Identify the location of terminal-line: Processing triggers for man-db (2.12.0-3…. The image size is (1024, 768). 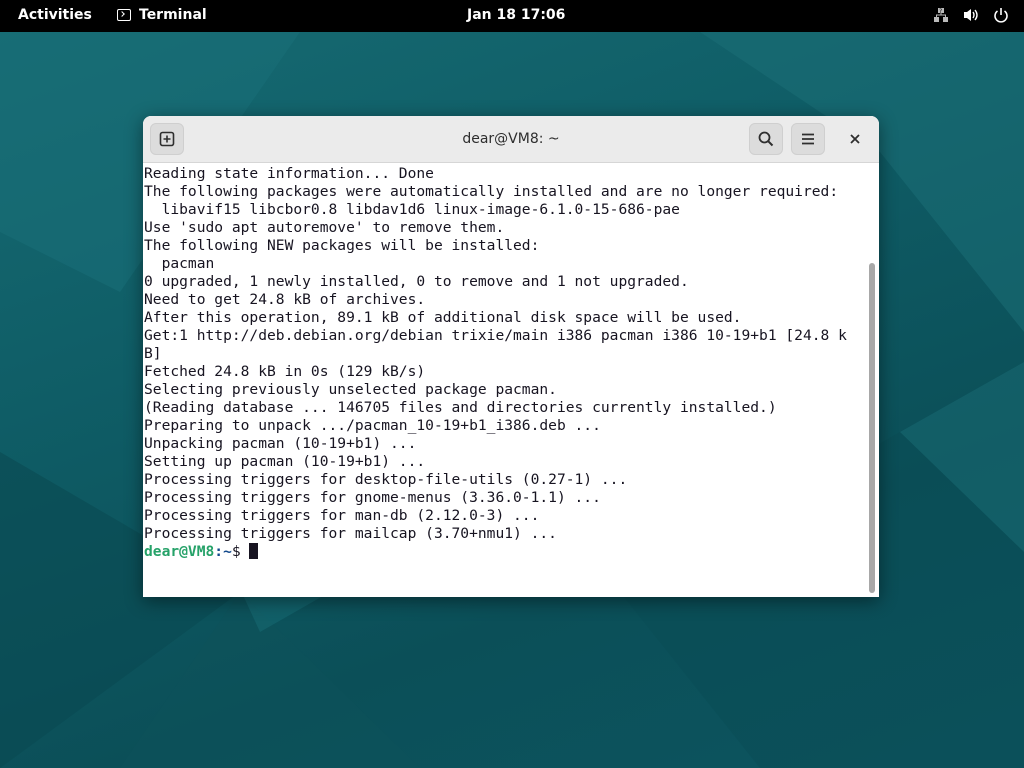
(342, 515).